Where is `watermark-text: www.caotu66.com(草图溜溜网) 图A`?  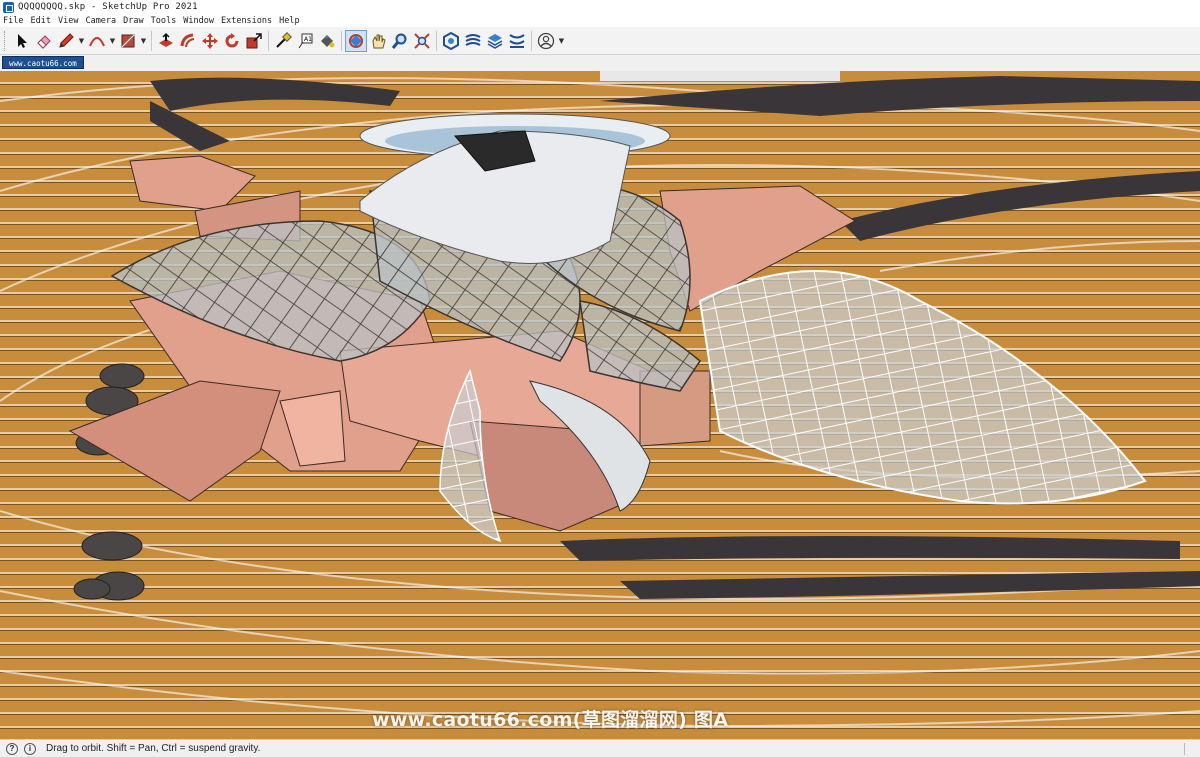
watermark-text: www.caotu66.com(草图溜溜网) 图A is located at coordinates (550, 720).